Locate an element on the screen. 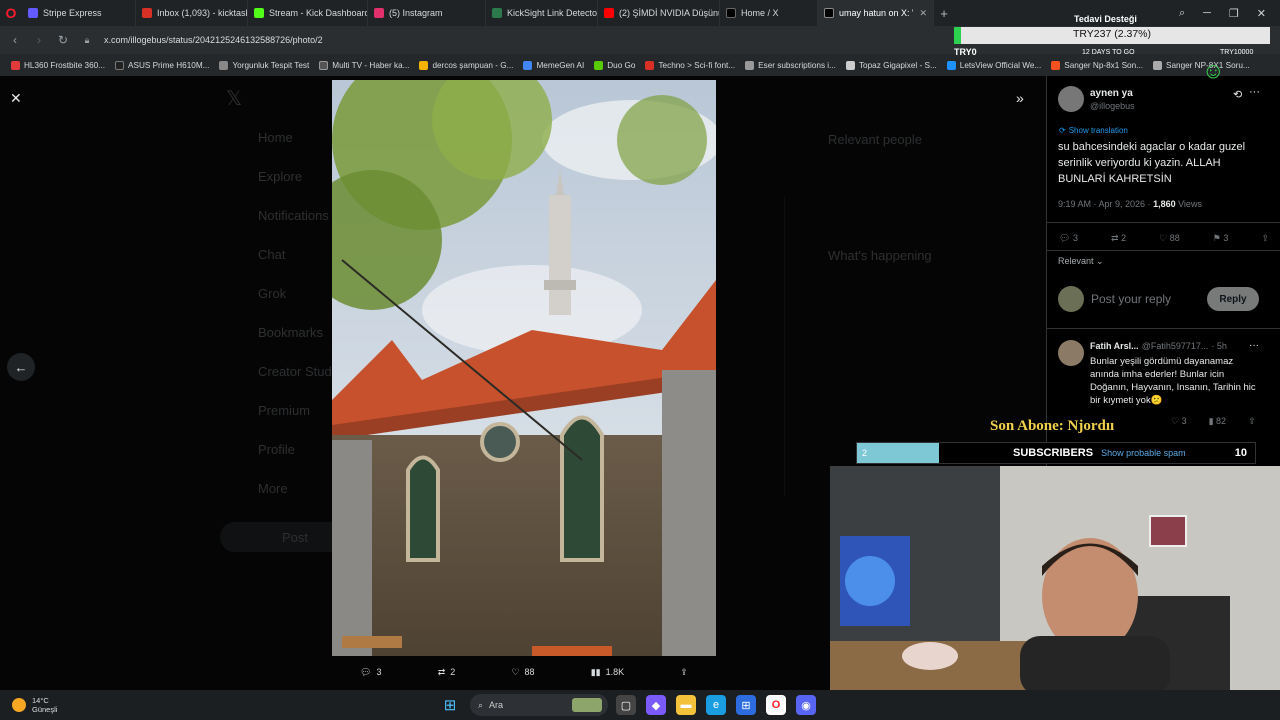 This screenshot has width=1280, height=720. task-view-icon: ▢ is located at coordinates (626, 705).